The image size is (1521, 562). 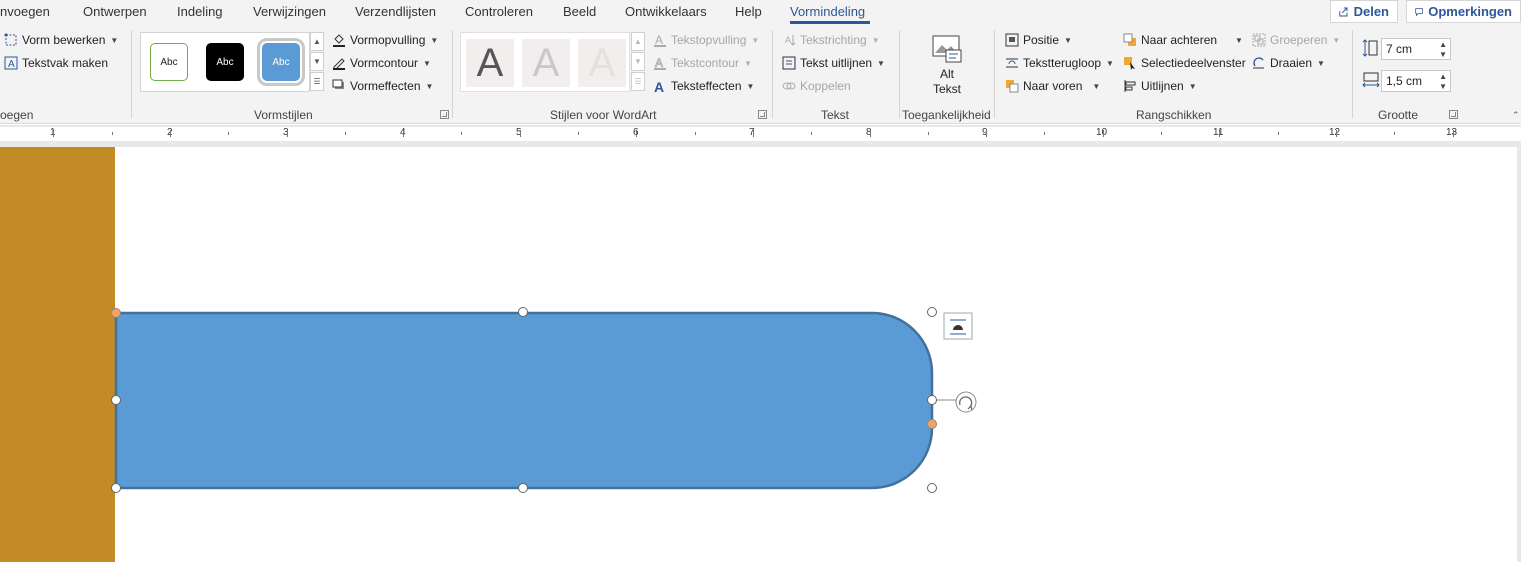 What do you see at coordinates (932, 424) in the screenshot?
I see `adjust-handle` at bounding box center [932, 424].